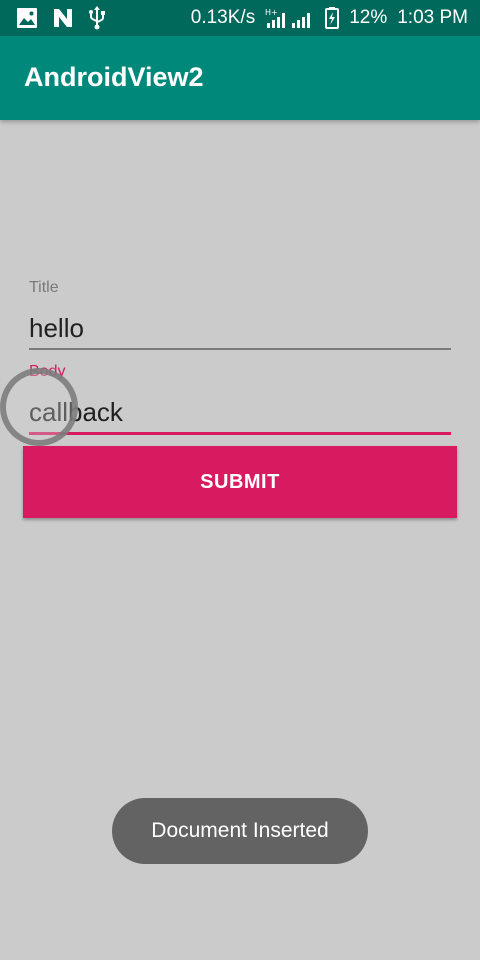 The width and height of the screenshot is (480, 960). I want to click on title-field-label: Title, so click(44, 287).